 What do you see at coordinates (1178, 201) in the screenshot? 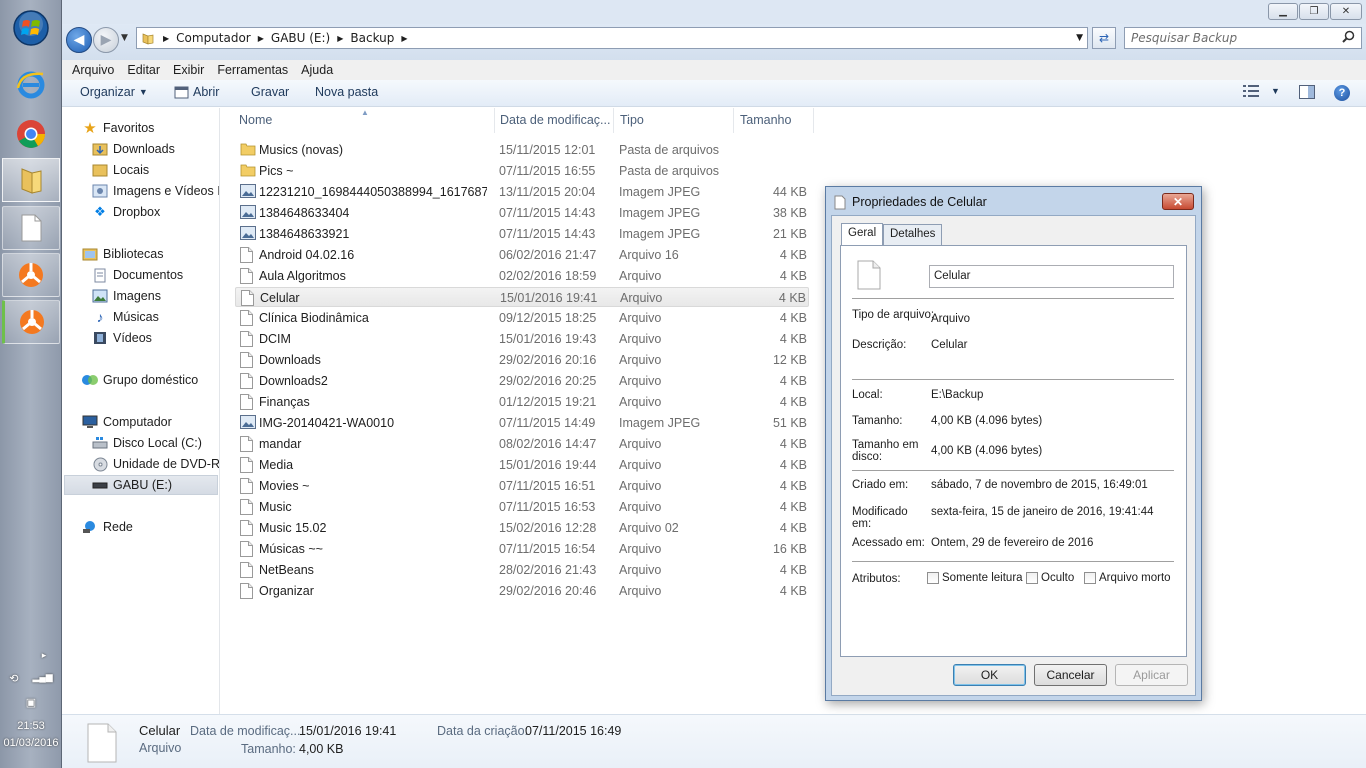
I see `dialog-close-button: ✕` at bounding box center [1178, 201].